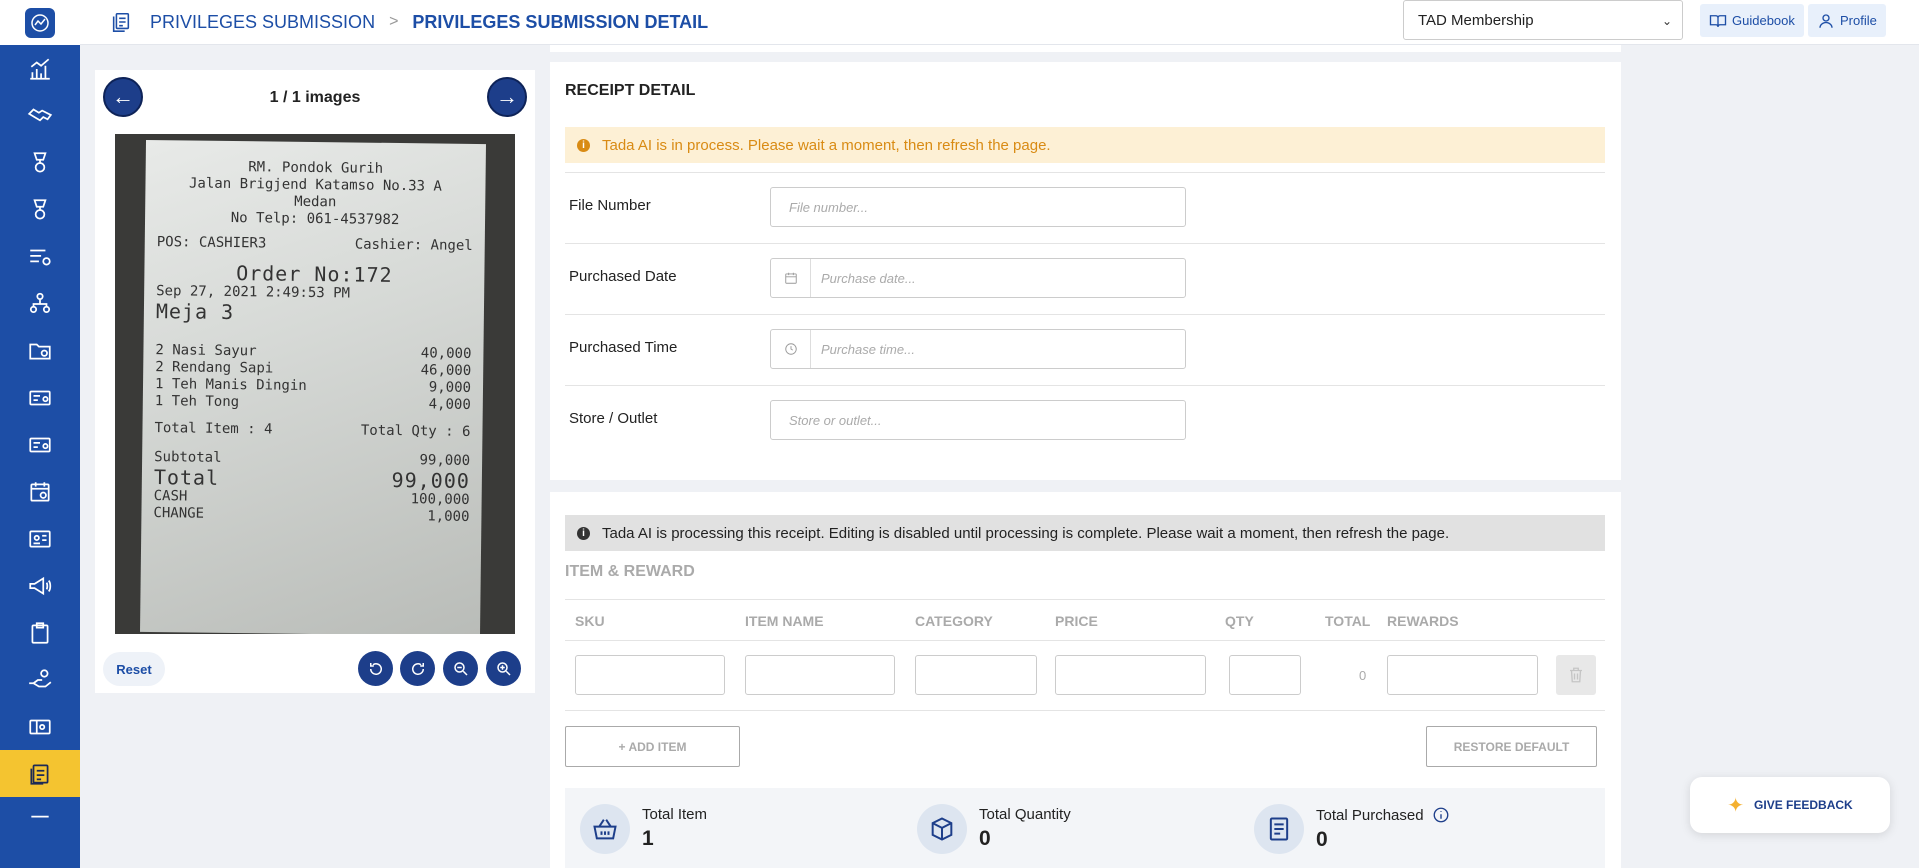  I want to click on store-outlet-label: Store / Outlet, so click(613, 418).